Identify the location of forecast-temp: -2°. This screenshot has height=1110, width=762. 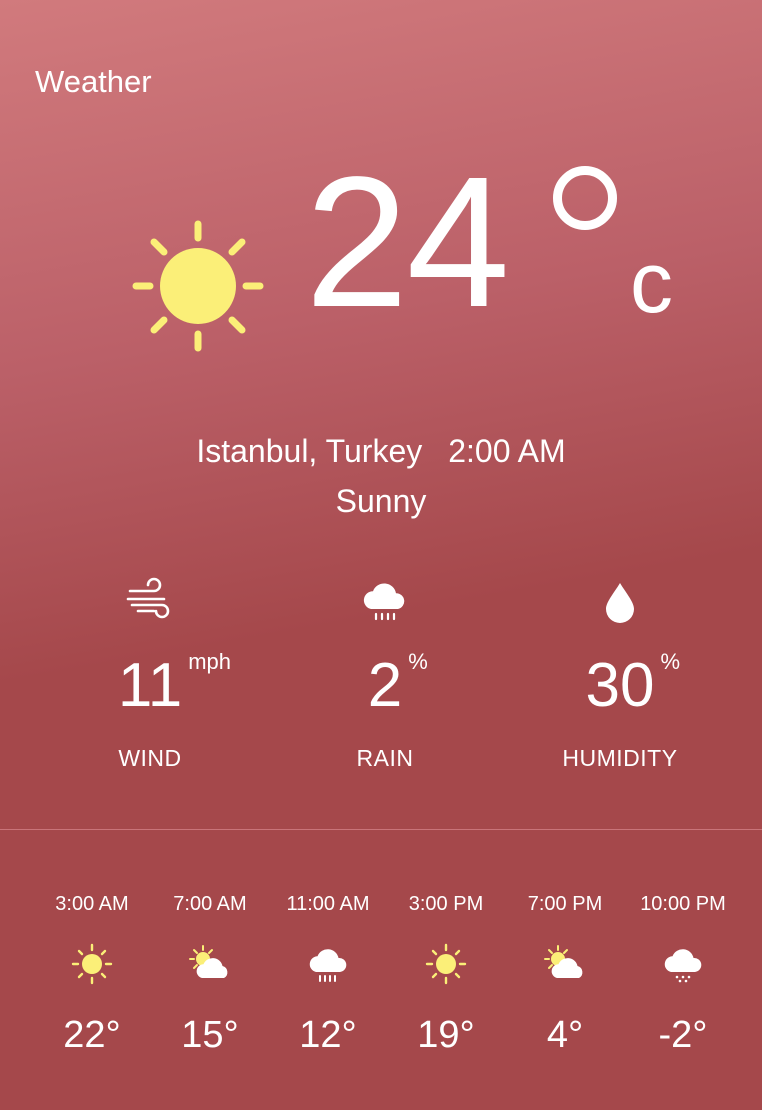
(683, 1035).